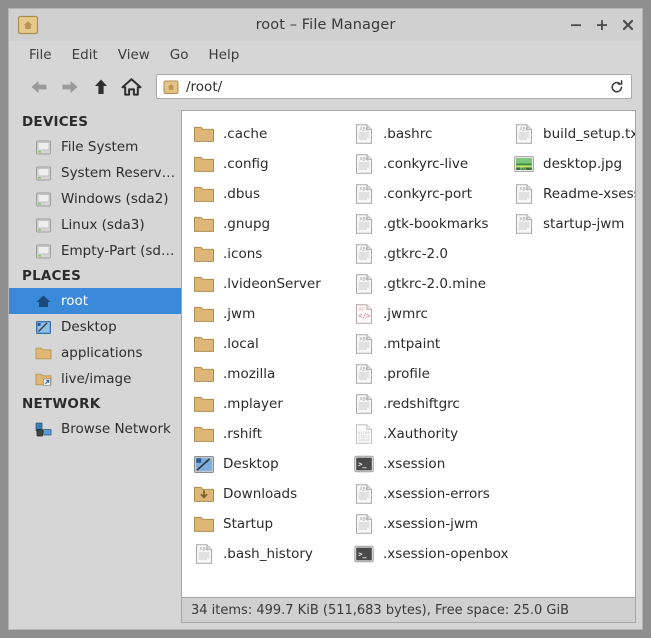  Describe the element at coordinates (242, 194) in the screenshot. I see `file-item-label: .dbus` at that location.